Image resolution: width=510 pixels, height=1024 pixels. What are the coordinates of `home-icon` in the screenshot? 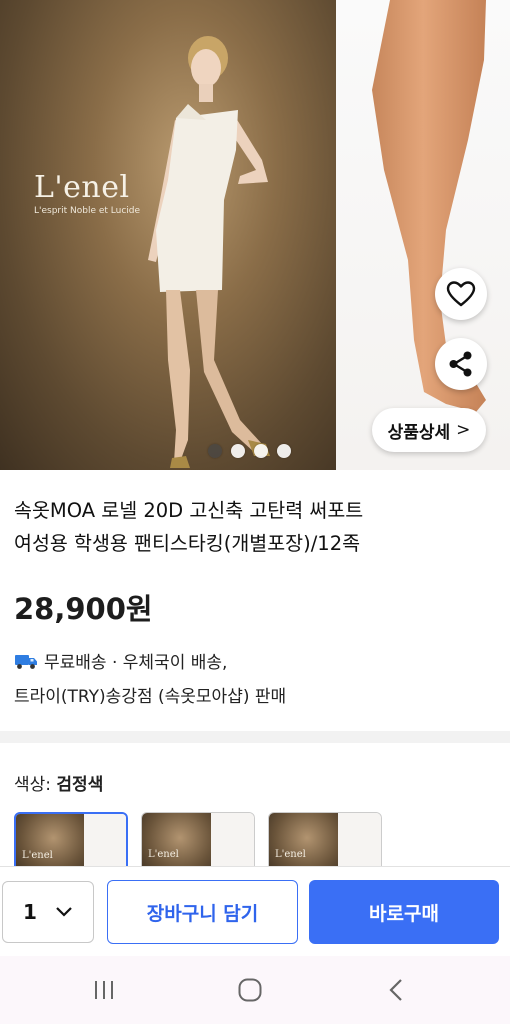 It's located at (250, 990).